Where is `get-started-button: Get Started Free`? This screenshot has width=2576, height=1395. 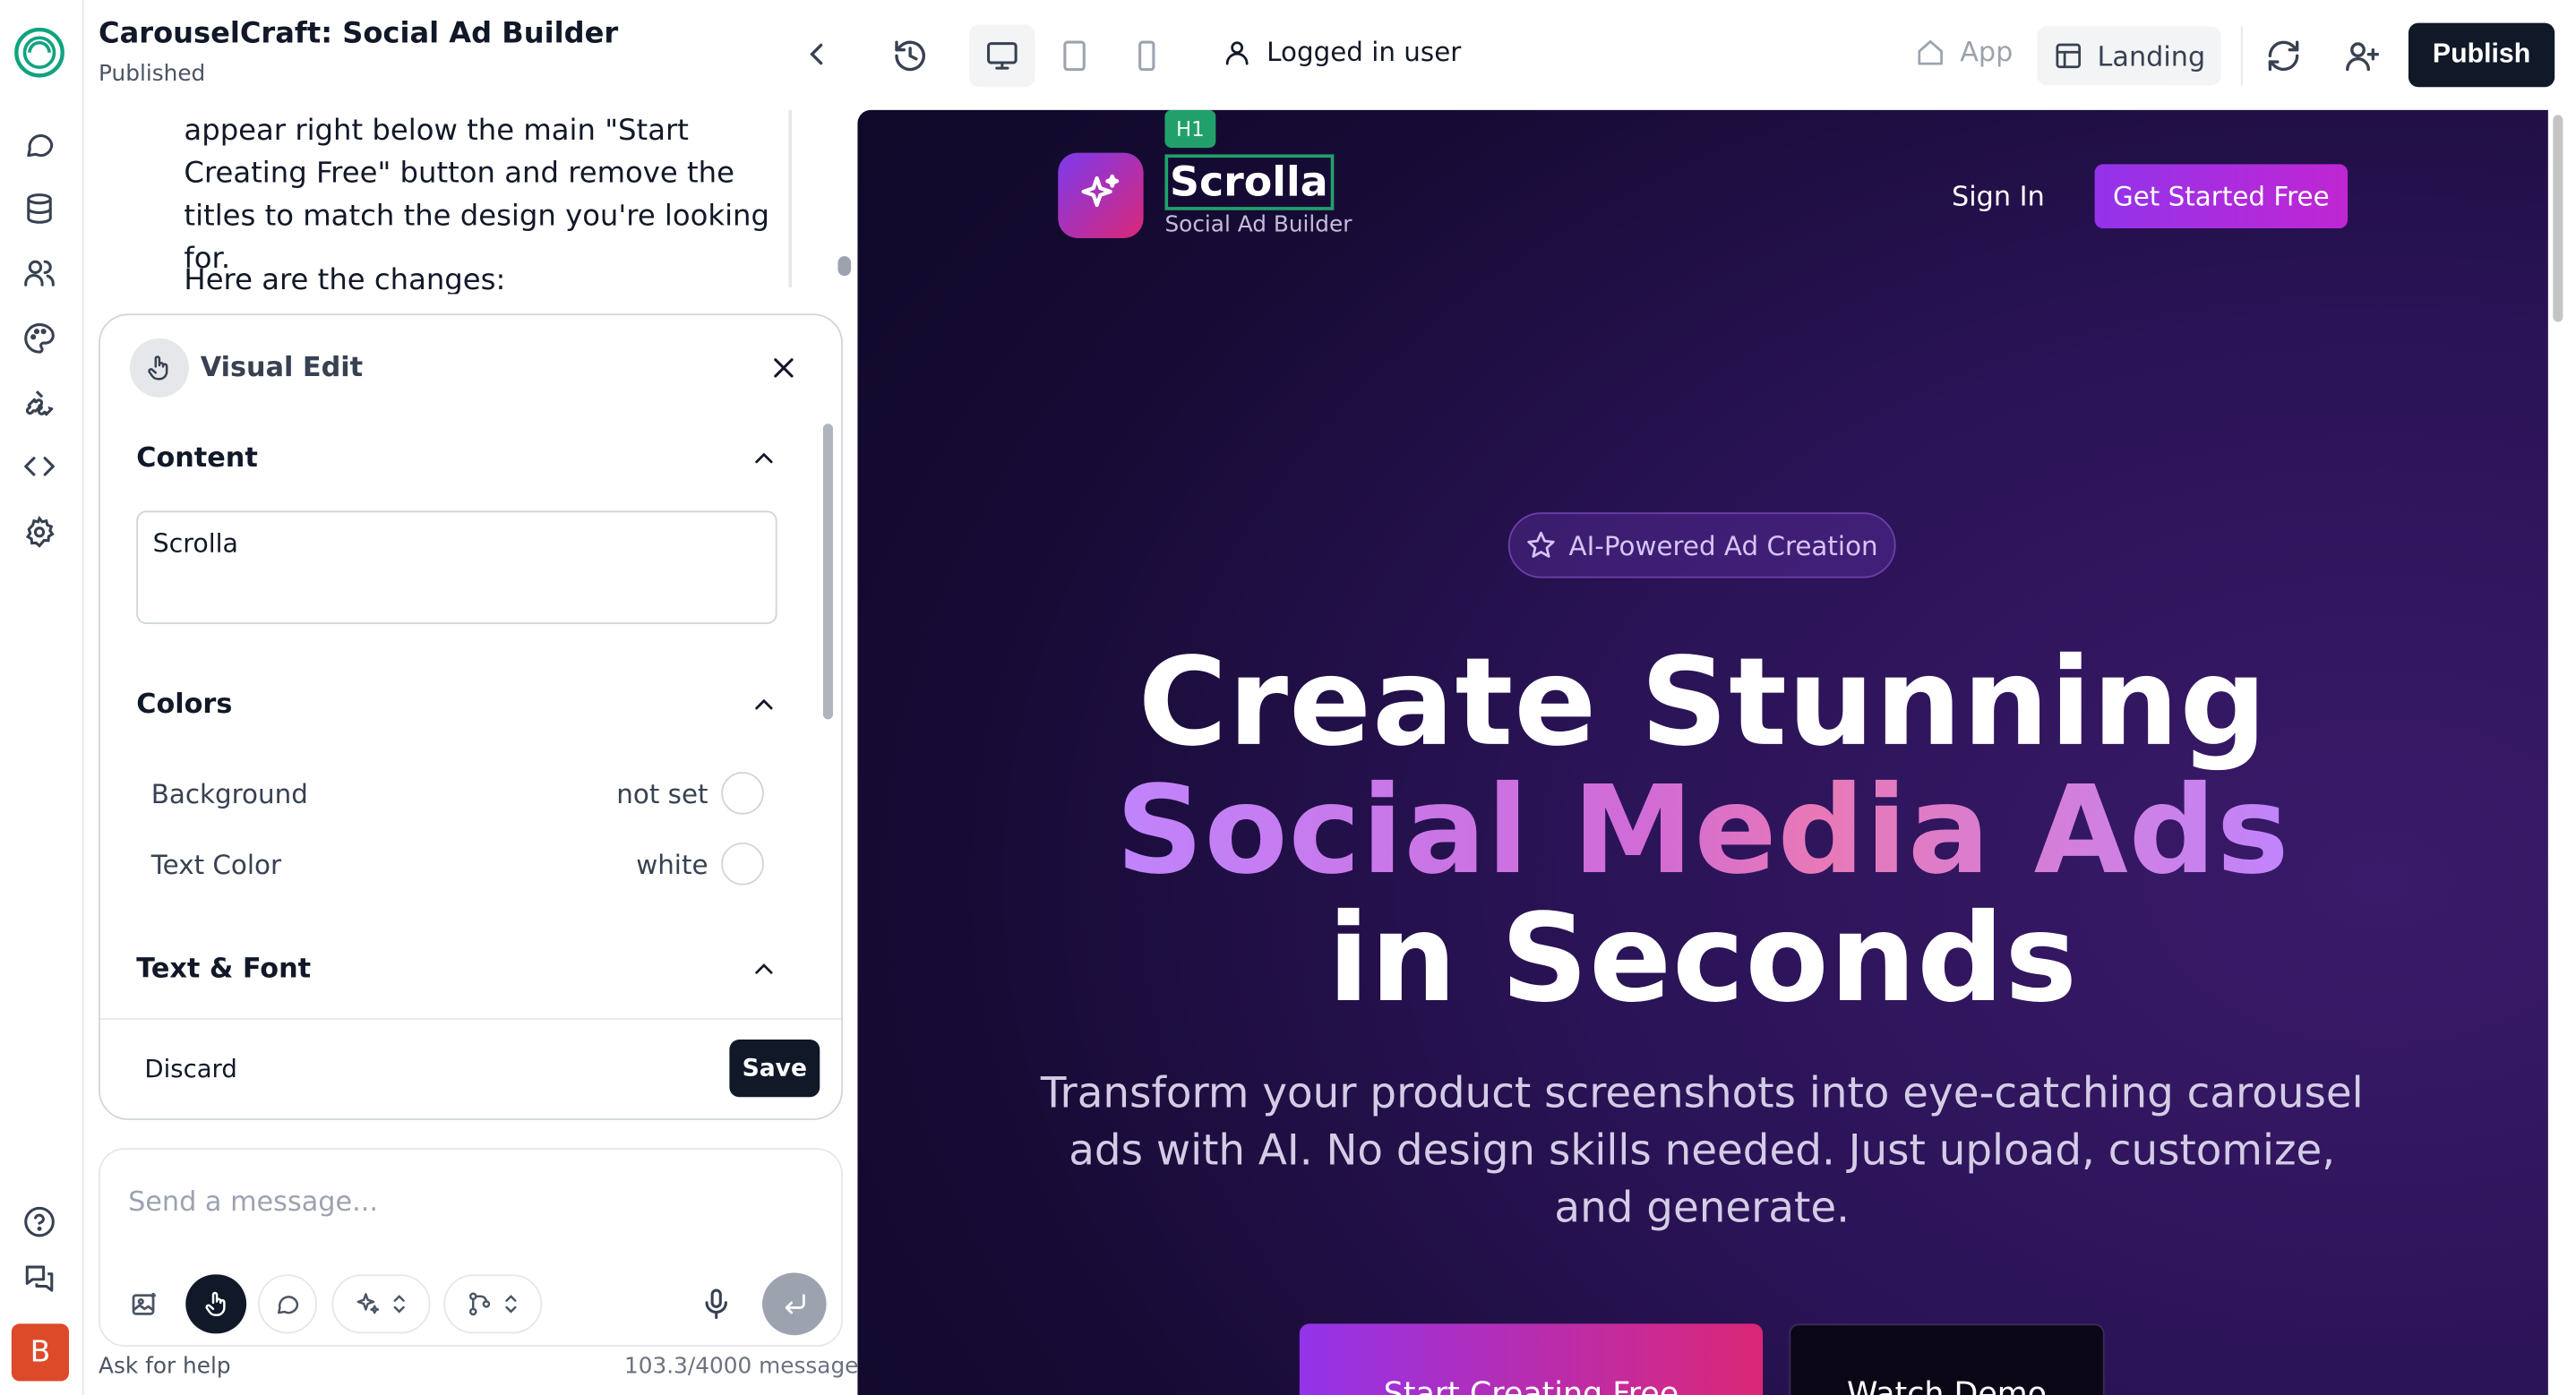
get-started-button: Get Started Free is located at coordinates (2221, 196).